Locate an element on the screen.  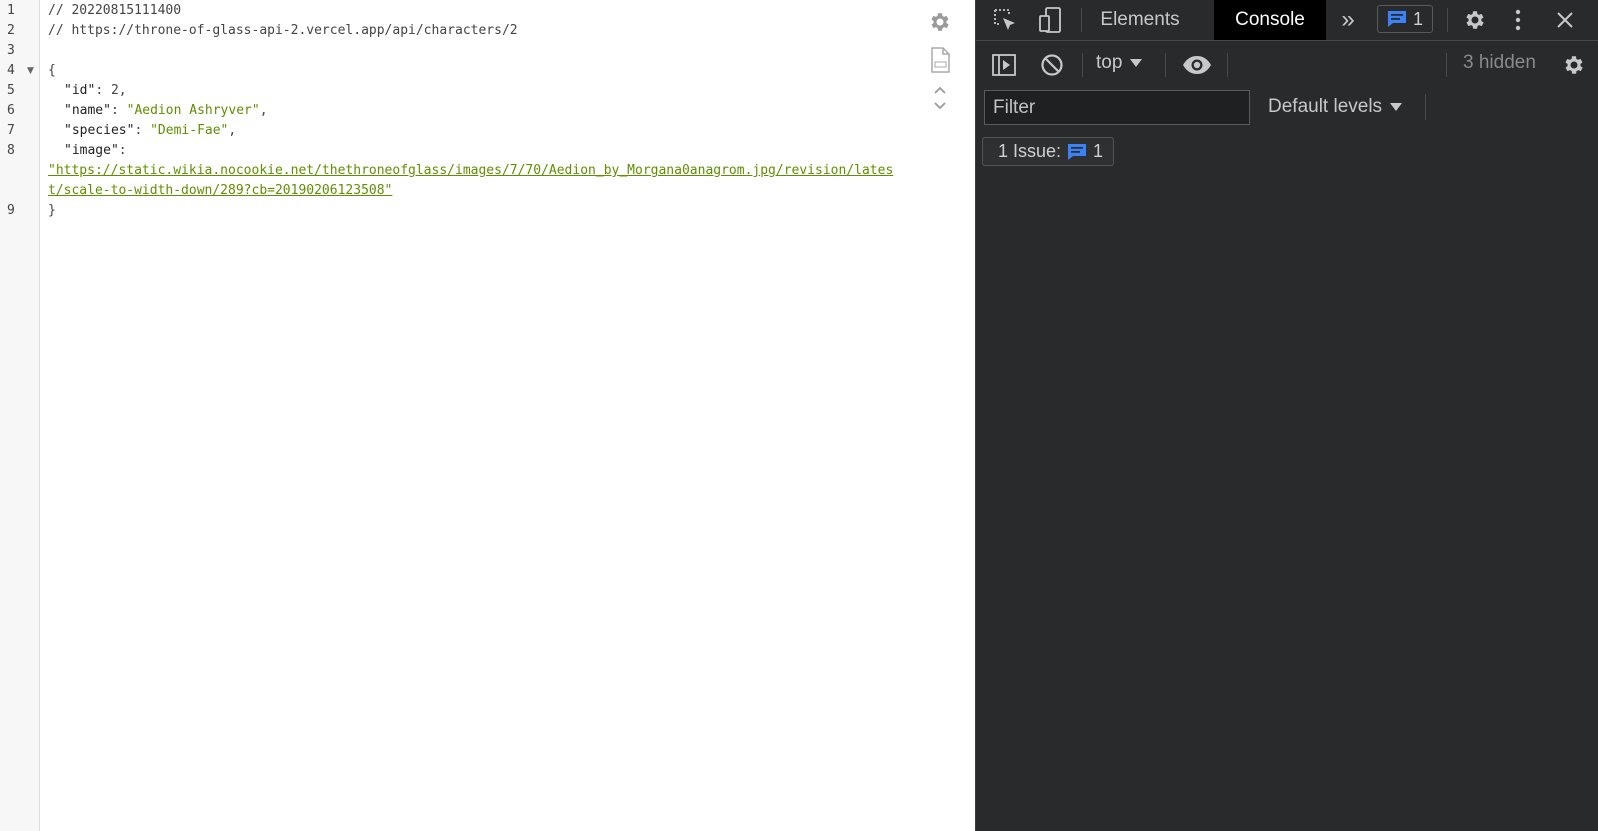
field-name: "name": "Aedion Ashryver", is located at coordinates (166, 110).